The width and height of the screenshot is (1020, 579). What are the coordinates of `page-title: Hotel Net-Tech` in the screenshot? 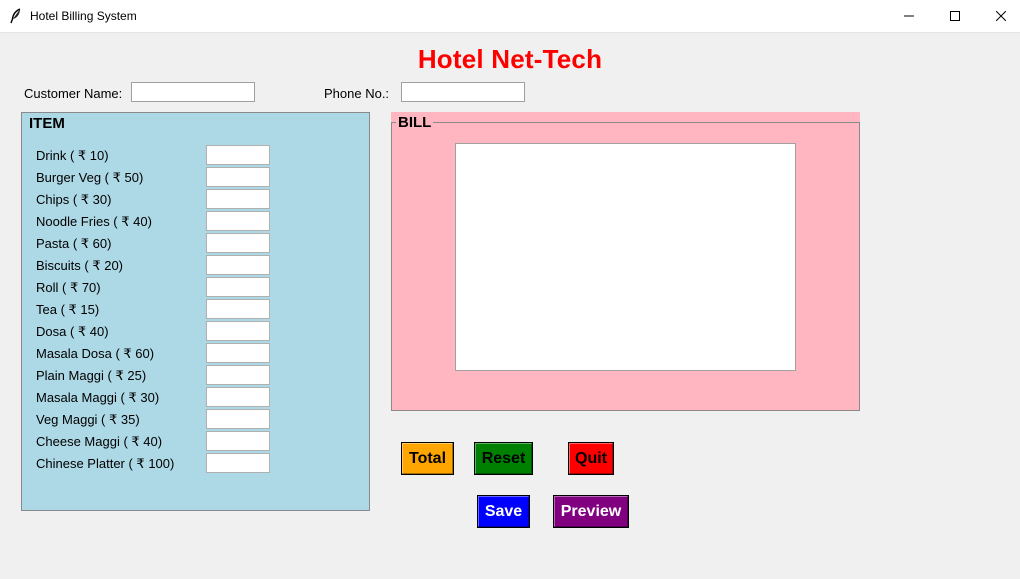 It's located at (510, 59).